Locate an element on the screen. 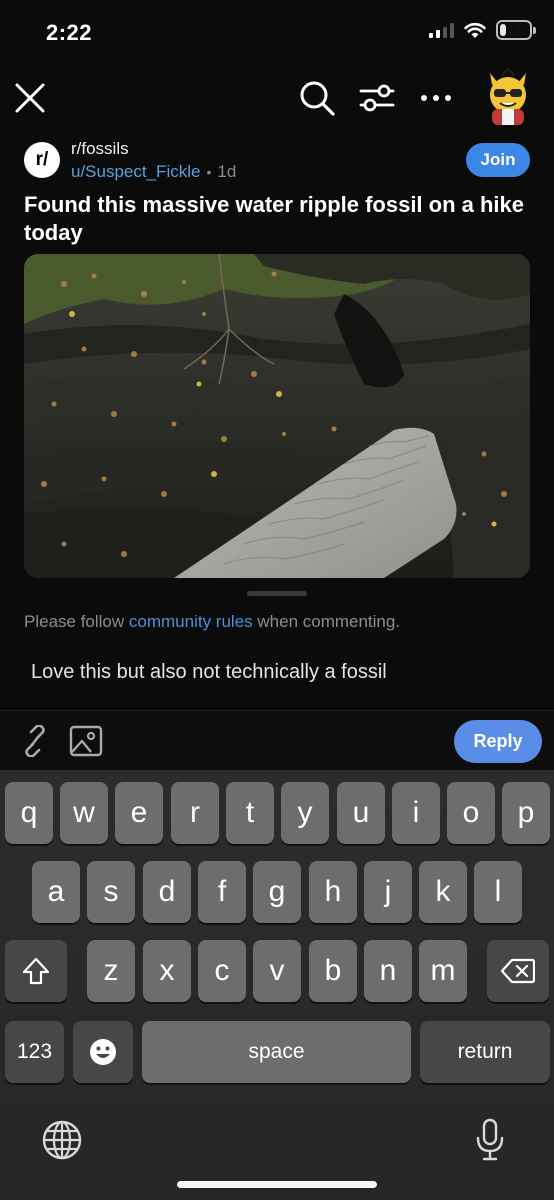 The image size is (554, 1200). return-key: return is located at coordinates (485, 1052).